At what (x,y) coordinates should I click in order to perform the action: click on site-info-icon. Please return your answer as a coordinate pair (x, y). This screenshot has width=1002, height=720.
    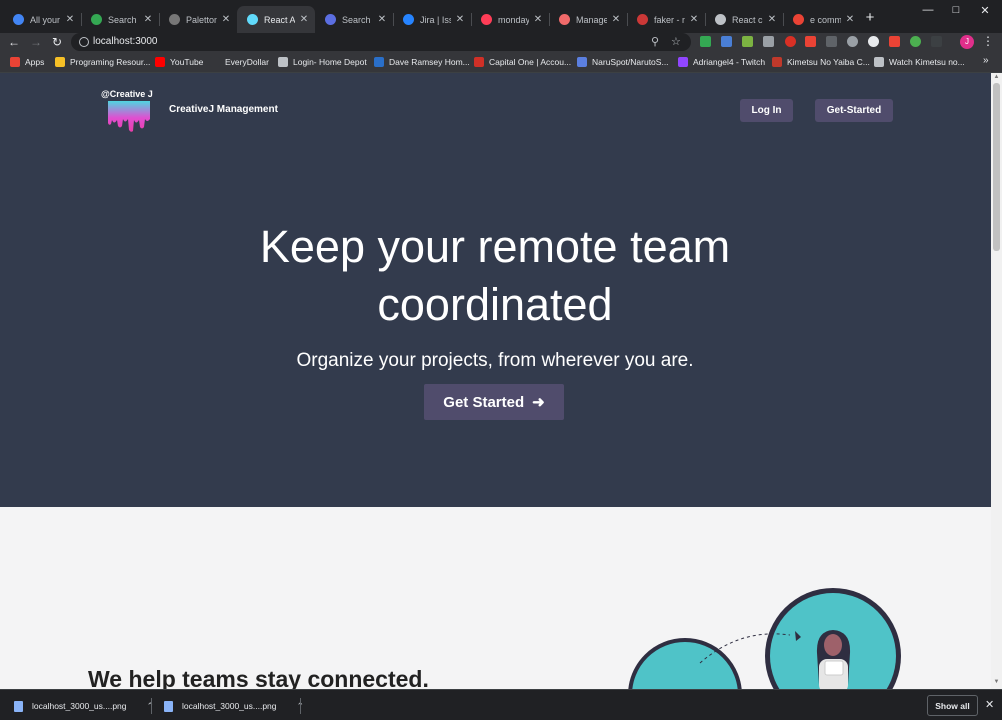
    Looking at the image, I should click on (84, 42).